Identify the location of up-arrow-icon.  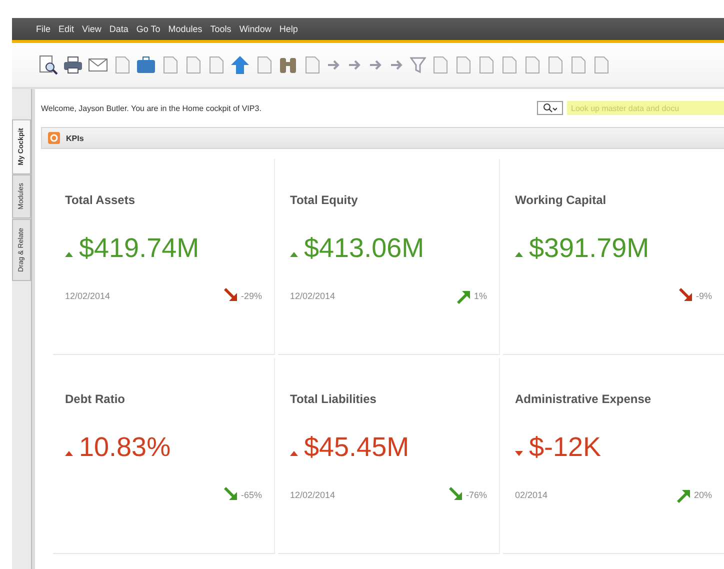
(240, 65).